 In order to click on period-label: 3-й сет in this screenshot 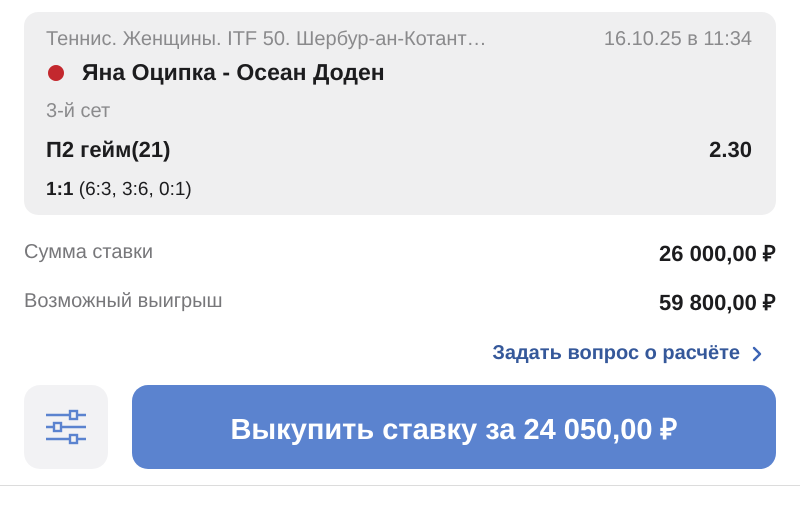, I will do `click(79, 111)`.